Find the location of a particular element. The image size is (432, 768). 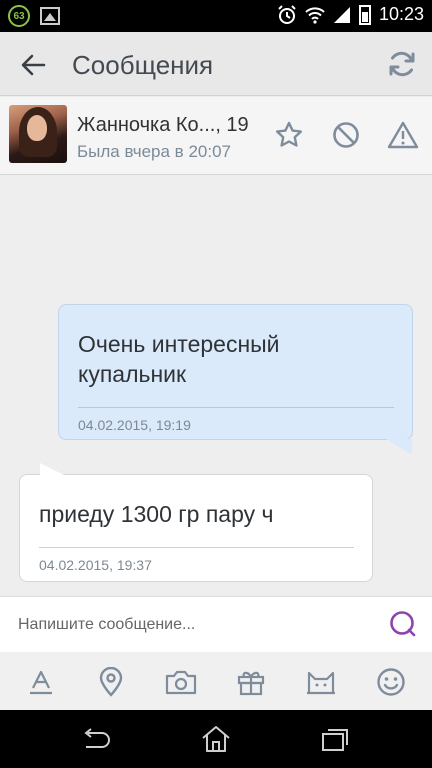

page-title: Сообщения is located at coordinates (143, 65).